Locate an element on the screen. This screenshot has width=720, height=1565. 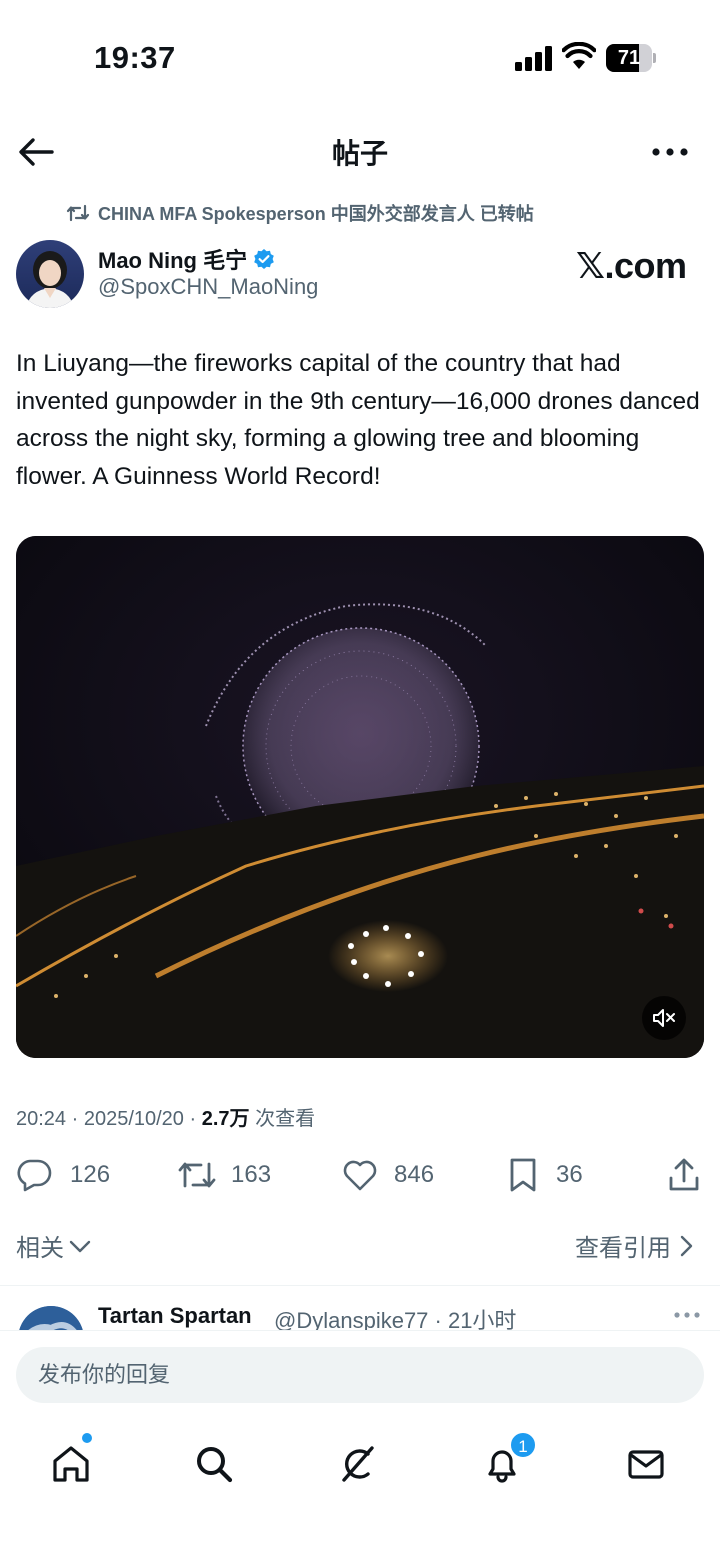
nav-messages is located at coordinates (646, 1464).